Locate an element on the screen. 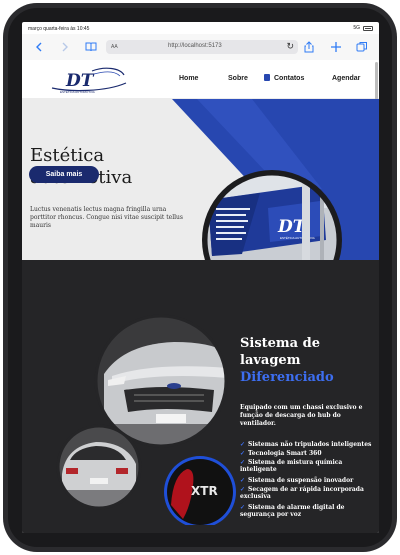 The image size is (400, 555). feature-item: ✓ Tecnologia Smart 360 is located at coordinates (308, 453).